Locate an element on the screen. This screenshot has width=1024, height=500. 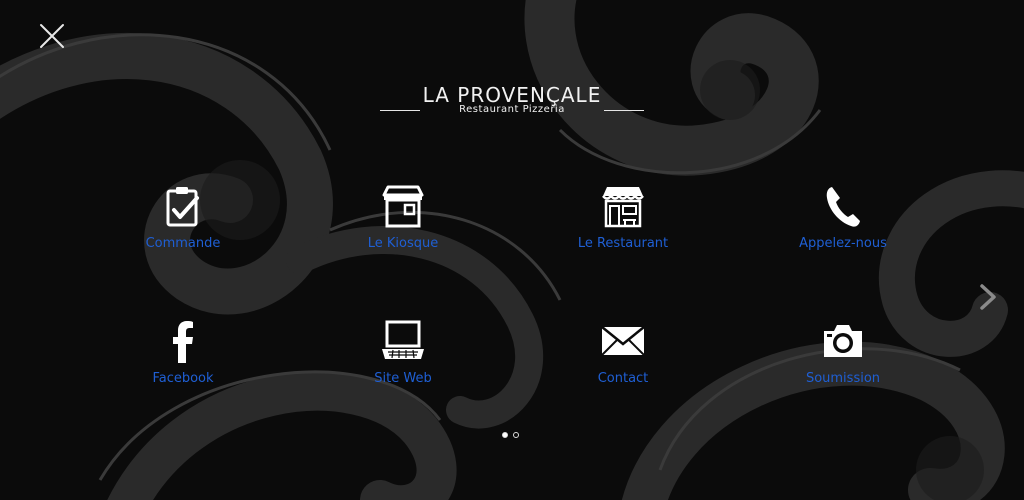
menu-item-contact: Contact is located at coordinates (623, 364).